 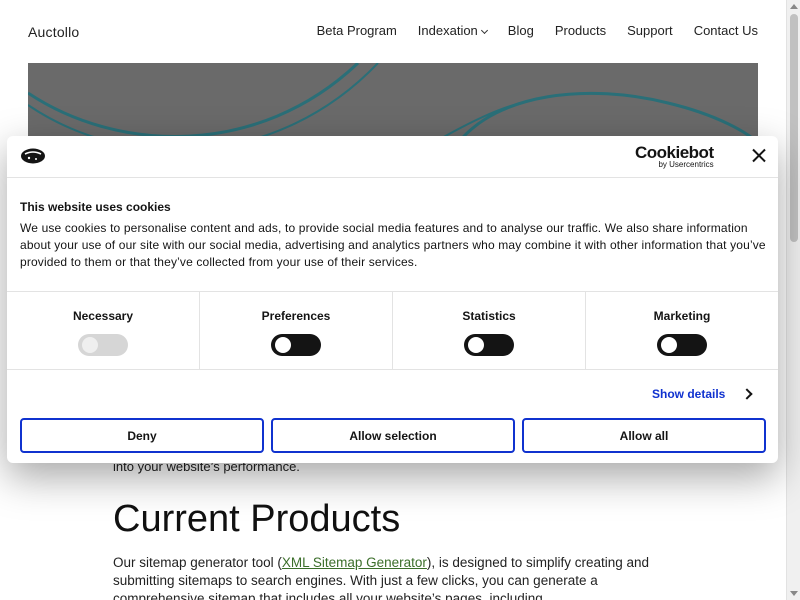 I want to click on nav-item-support: Support, so click(x=650, y=30).